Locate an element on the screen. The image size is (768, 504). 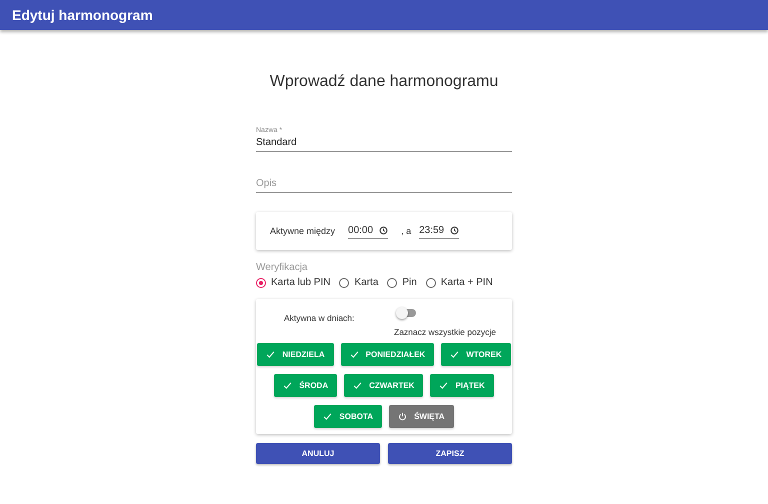
app-title: Edytuj harmonogram is located at coordinates (82, 15).